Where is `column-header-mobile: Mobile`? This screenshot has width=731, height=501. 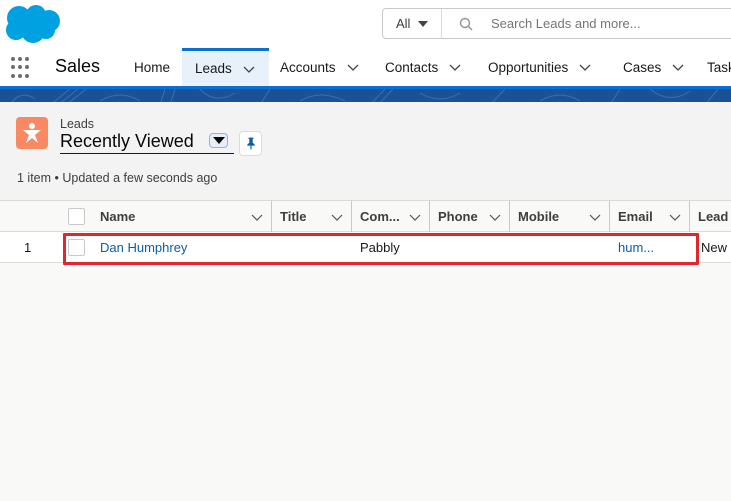 column-header-mobile: Mobile is located at coordinates (563, 216).